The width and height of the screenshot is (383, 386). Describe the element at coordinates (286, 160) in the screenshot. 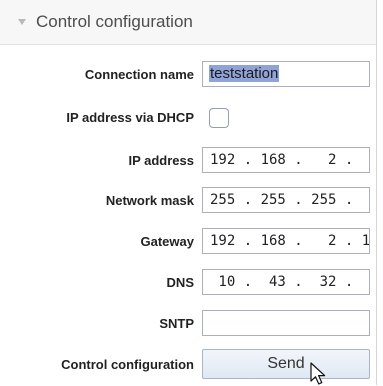

I see `ip-address-input: 192 . 168 . 2 . 2` at that location.